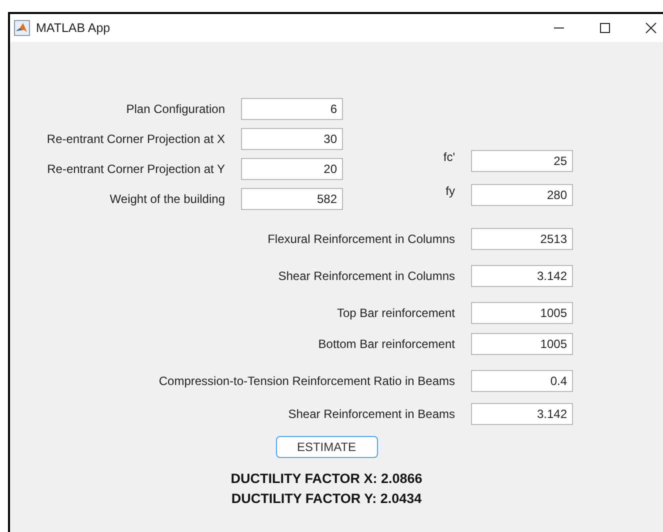 The image size is (663, 532). What do you see at coordinates (522, 161) in the screenshot?
I see `input-field: 25` at bounding box center [522, 161].